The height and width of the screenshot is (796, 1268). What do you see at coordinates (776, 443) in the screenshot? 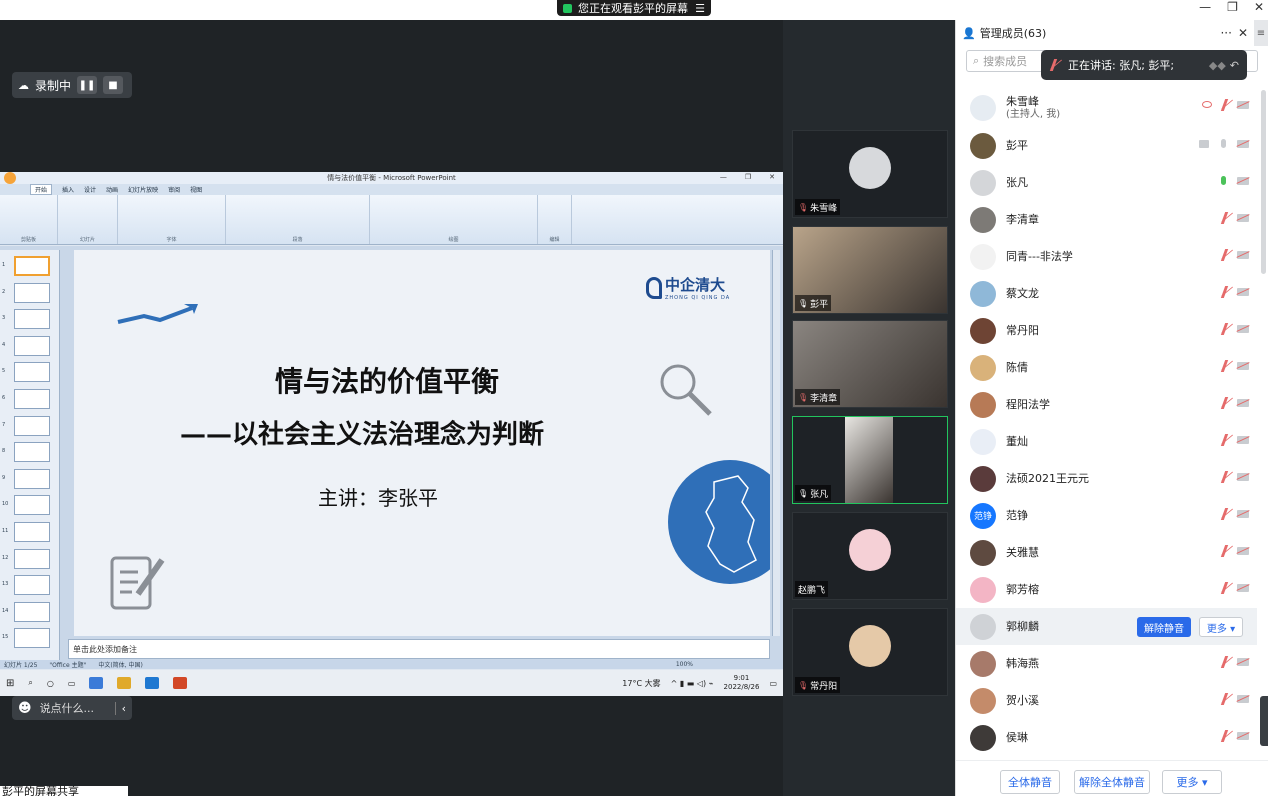
I see `slide-scrollbar` at bounding box center [776, 443].